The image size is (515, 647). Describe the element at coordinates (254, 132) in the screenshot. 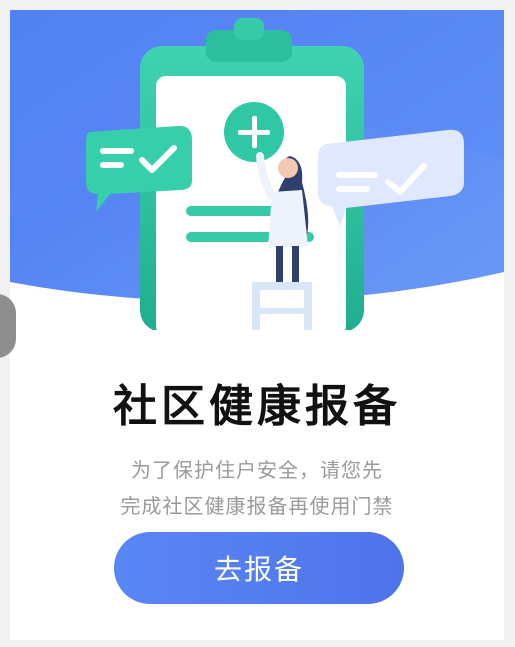

I see `plus-icon` at that location.